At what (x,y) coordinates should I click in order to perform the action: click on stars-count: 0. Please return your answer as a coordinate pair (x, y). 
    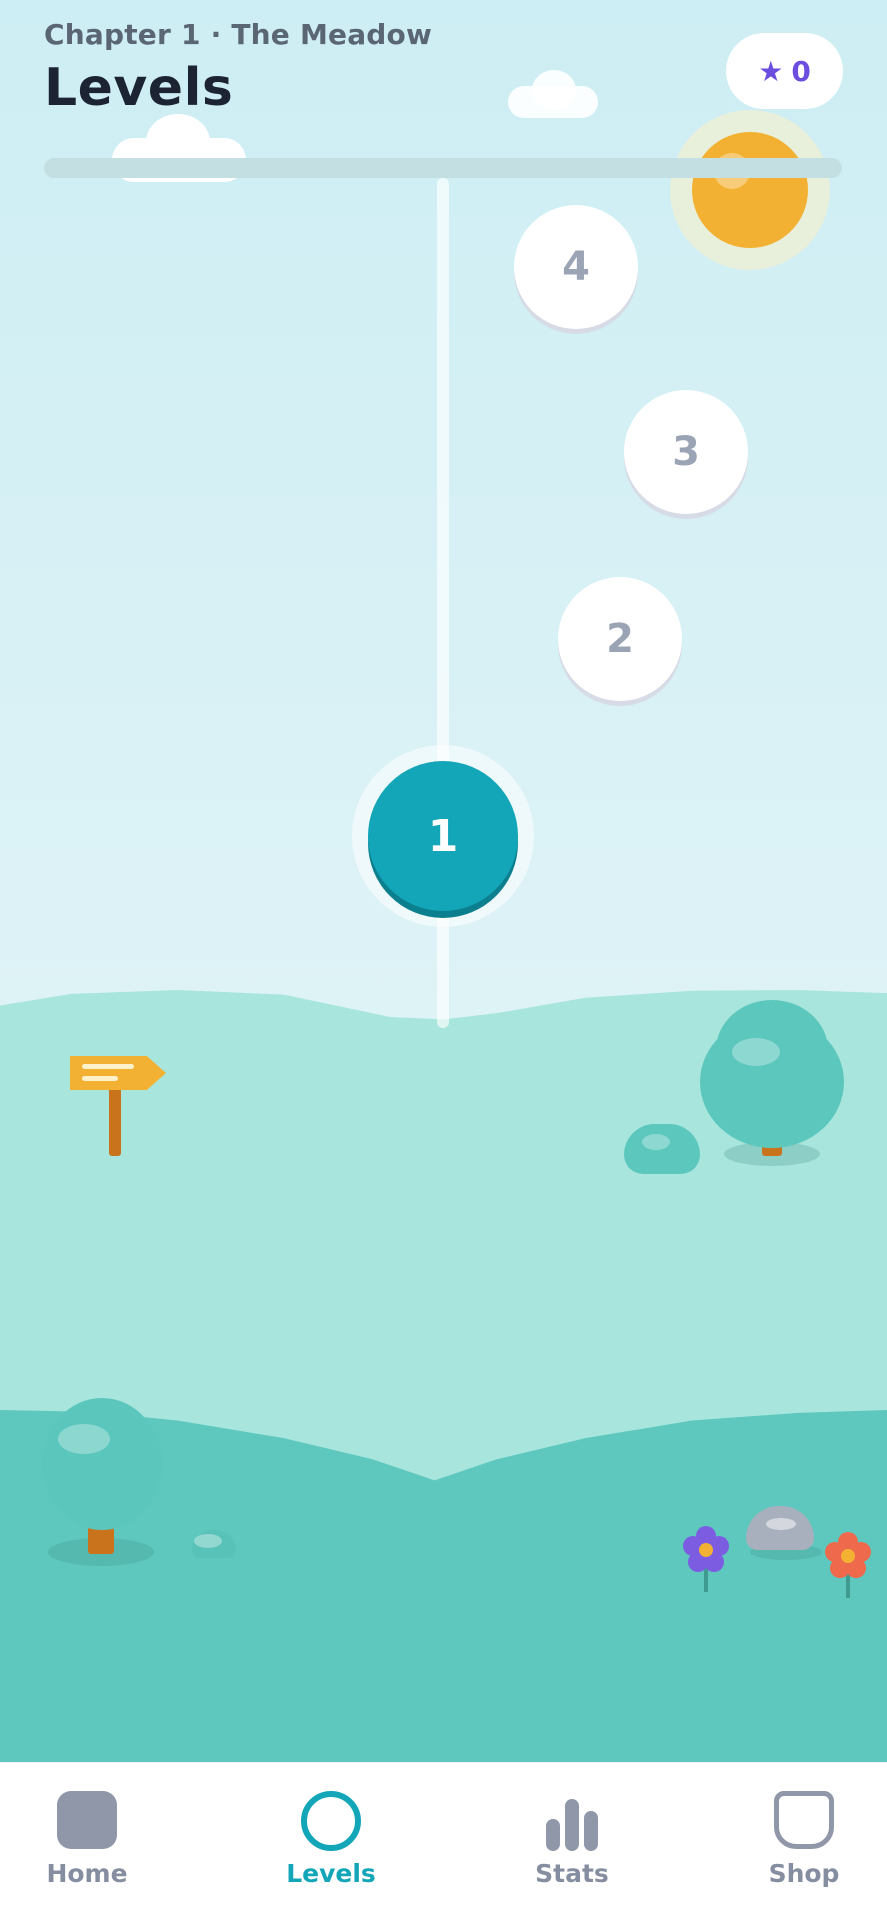
    Looking at the image, I should click on (801, 71).